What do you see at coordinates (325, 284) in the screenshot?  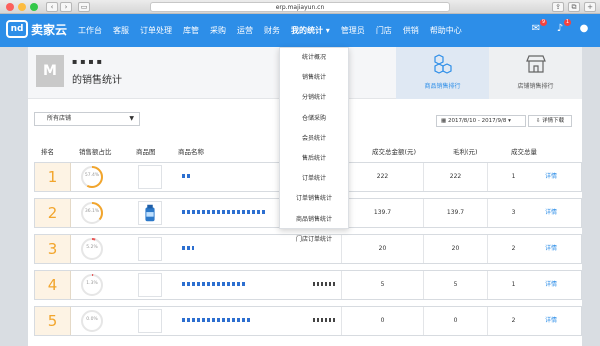 I see `product-spec` at bounding box center [325, 284].